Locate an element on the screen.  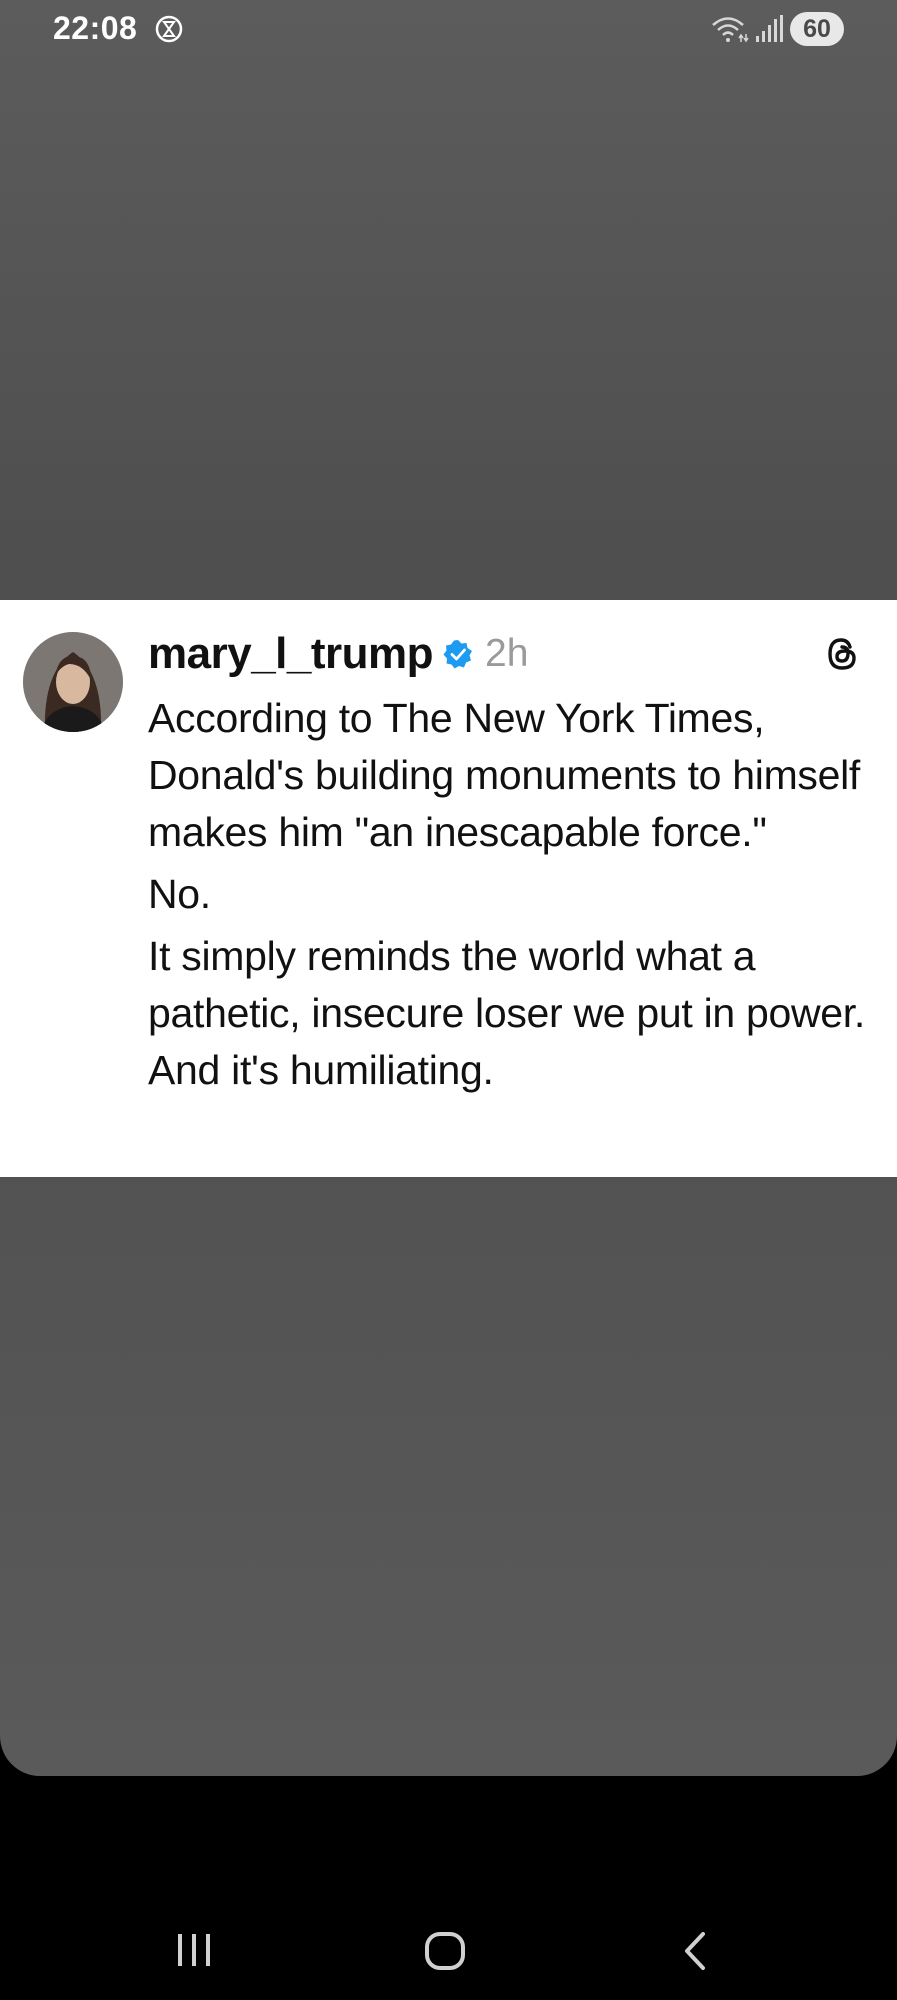
navigation-bar is located at coordinates (448, 1950).